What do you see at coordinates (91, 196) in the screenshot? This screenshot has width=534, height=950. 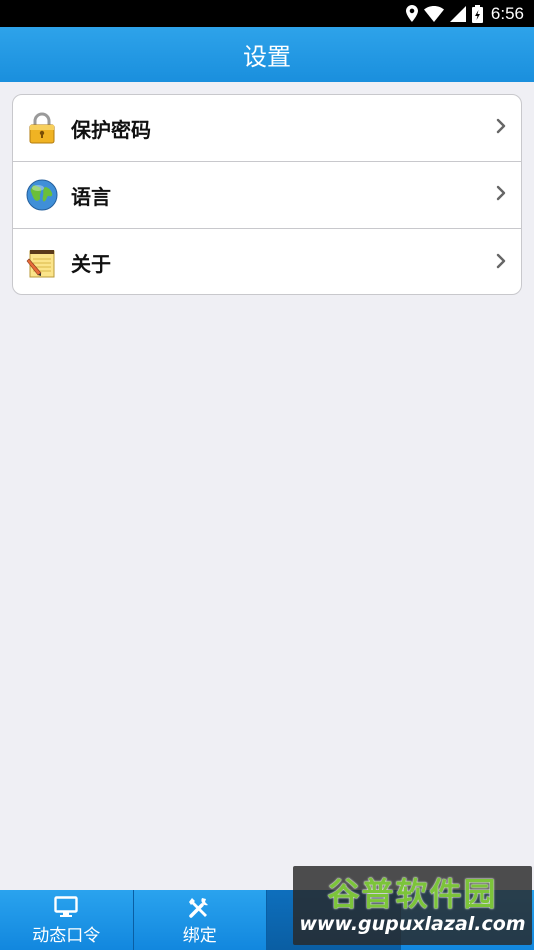 I see `settings-item-label: 语言` at bounding box center [91, 196].